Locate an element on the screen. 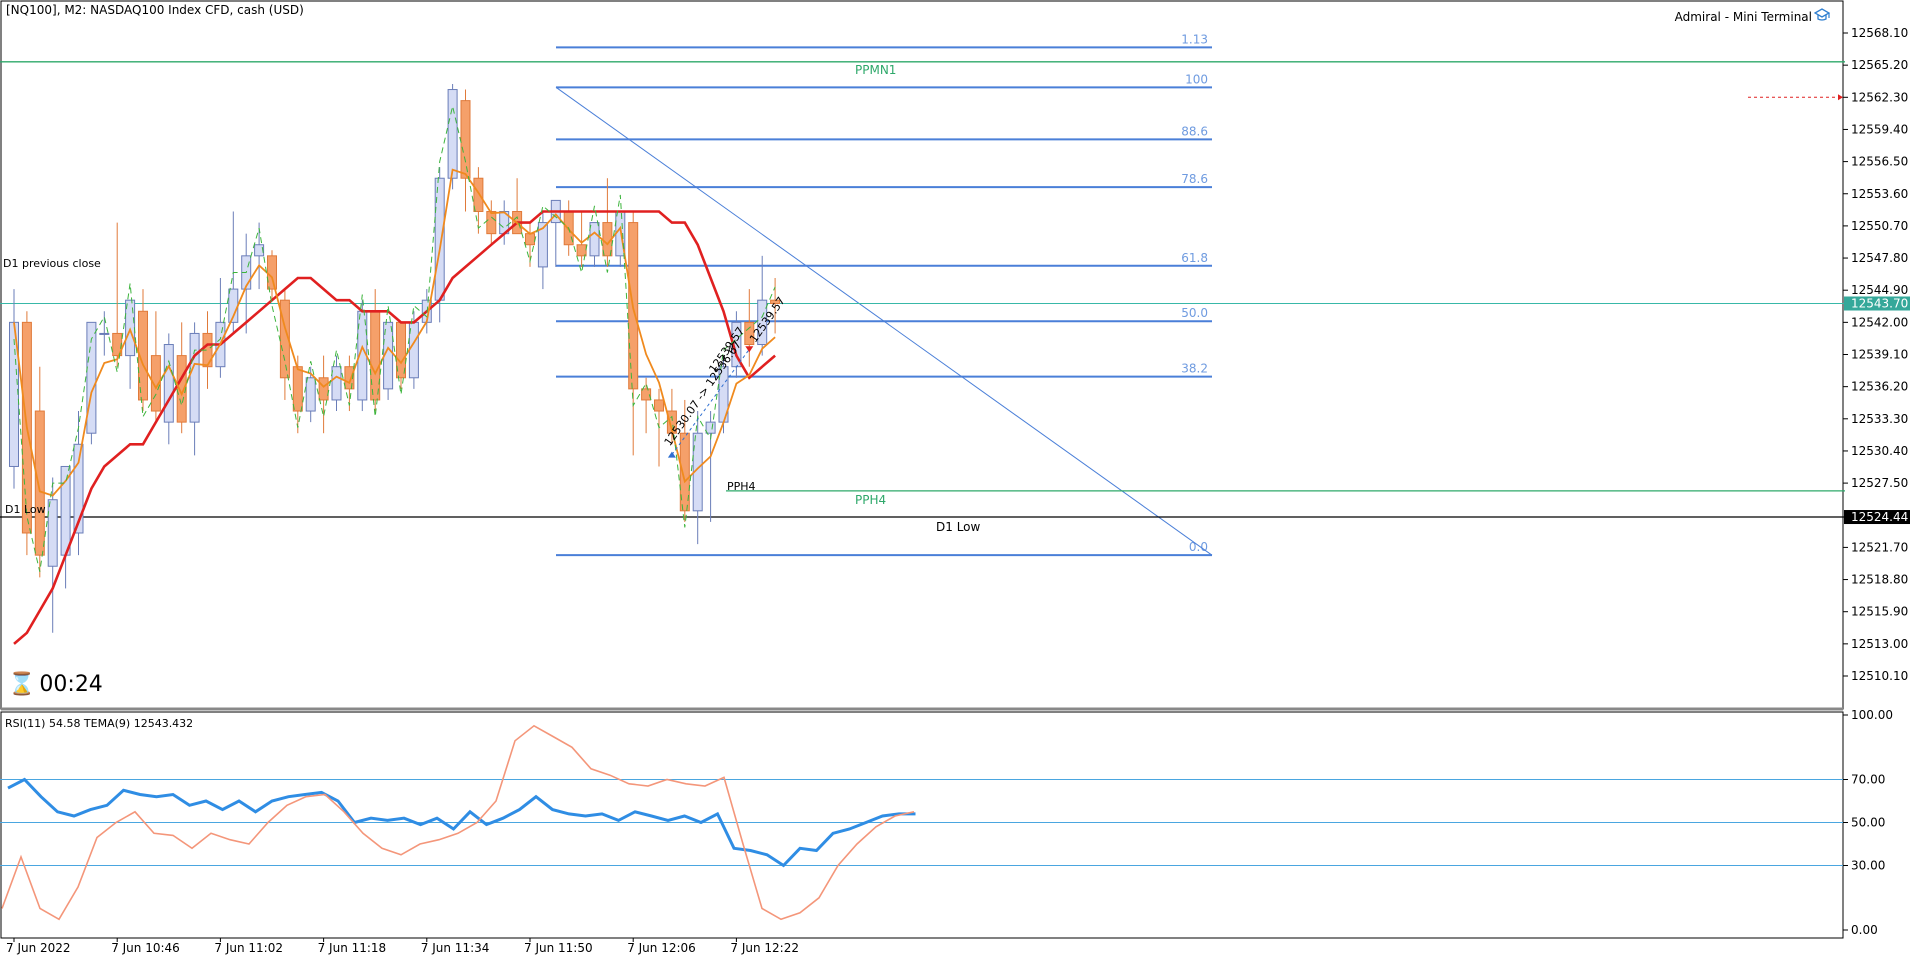 Image resolution: width=1910 pixels, height=959 pixels. fib-level-label: 38.2 is located at coordinates (1194, 369).